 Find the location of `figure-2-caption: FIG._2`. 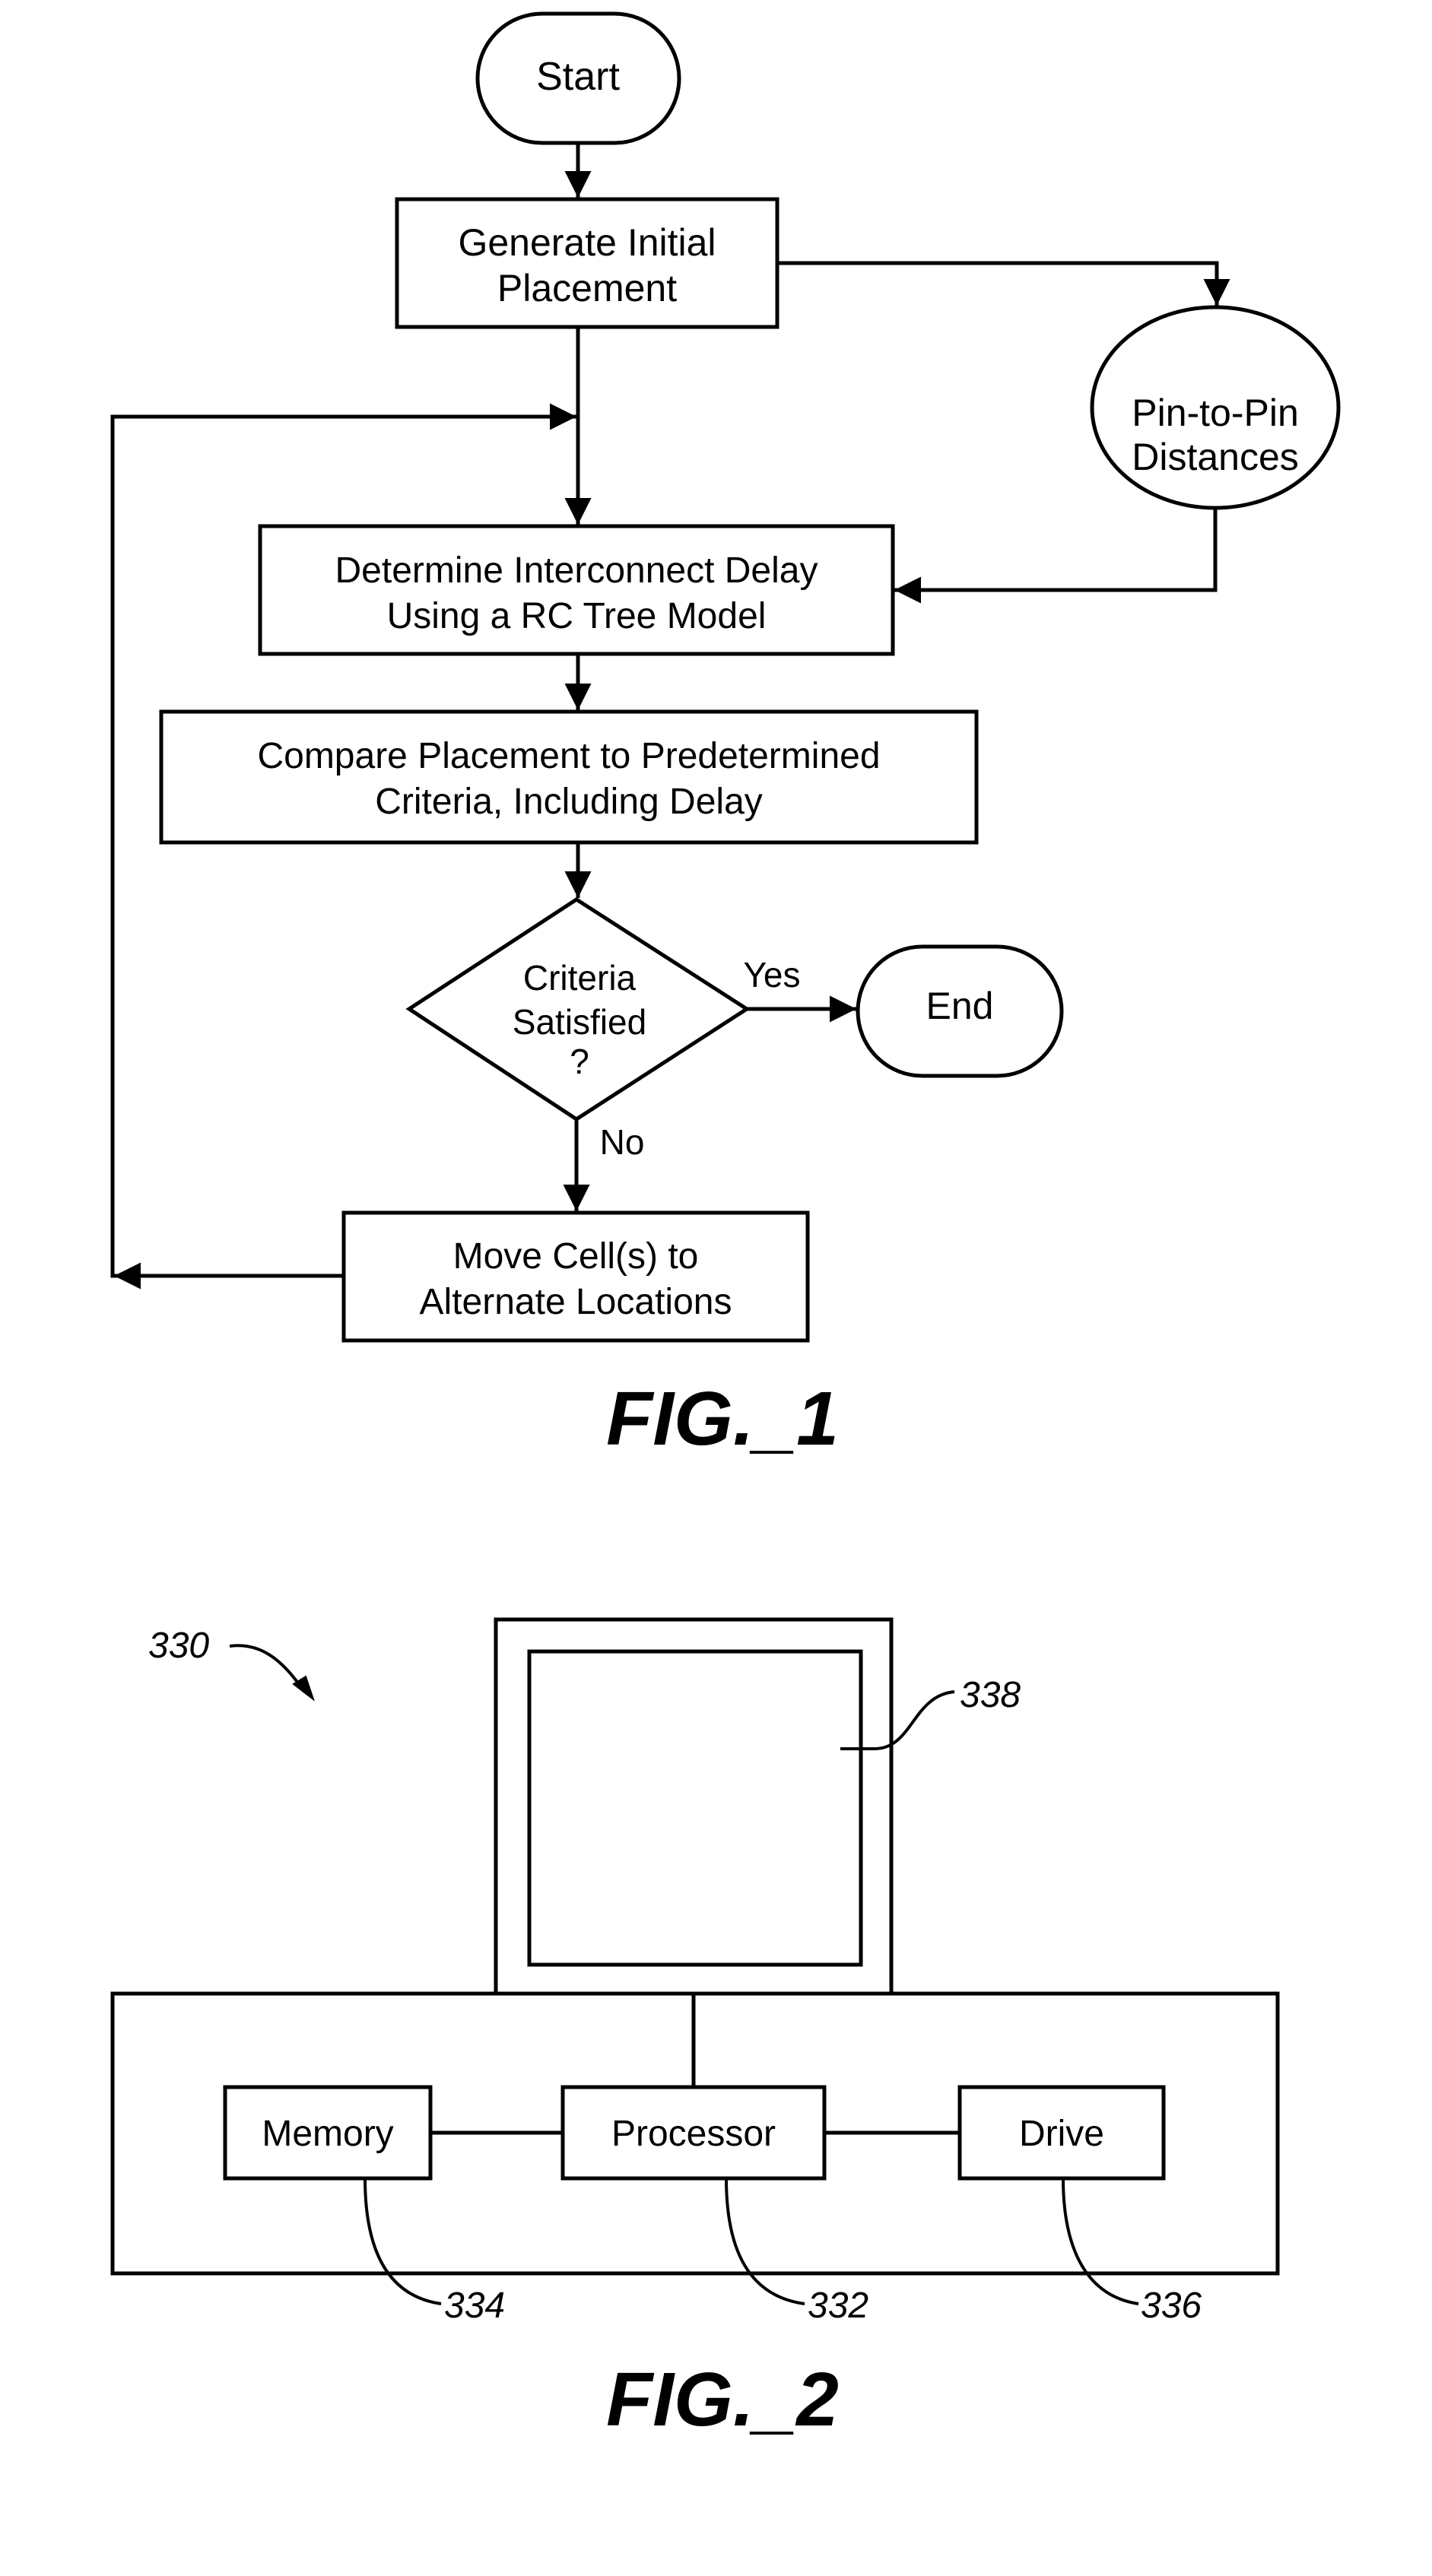

figure-2-caption: FIG._2 is located at coordinates (722, 2400).